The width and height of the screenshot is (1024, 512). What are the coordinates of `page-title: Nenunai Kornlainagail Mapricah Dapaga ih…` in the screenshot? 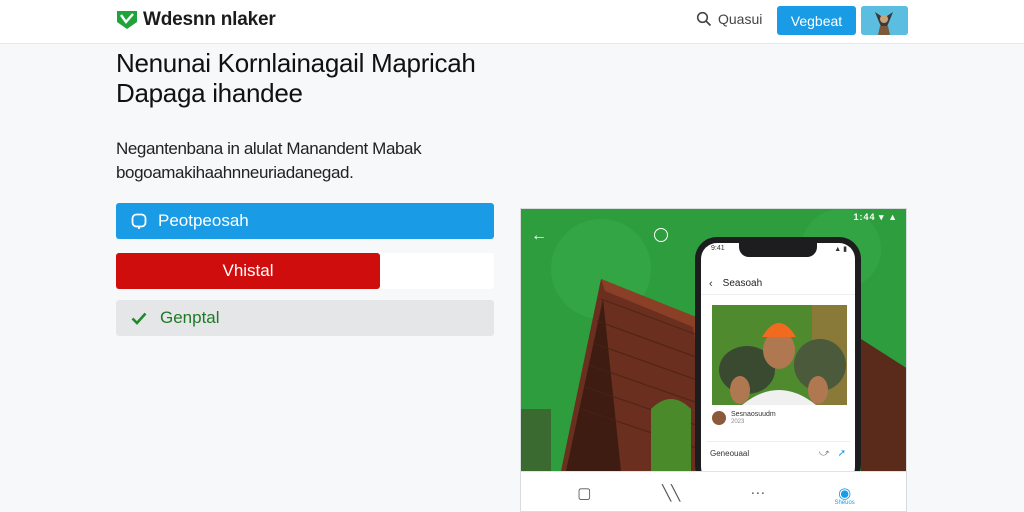 It's located at (296, 78).